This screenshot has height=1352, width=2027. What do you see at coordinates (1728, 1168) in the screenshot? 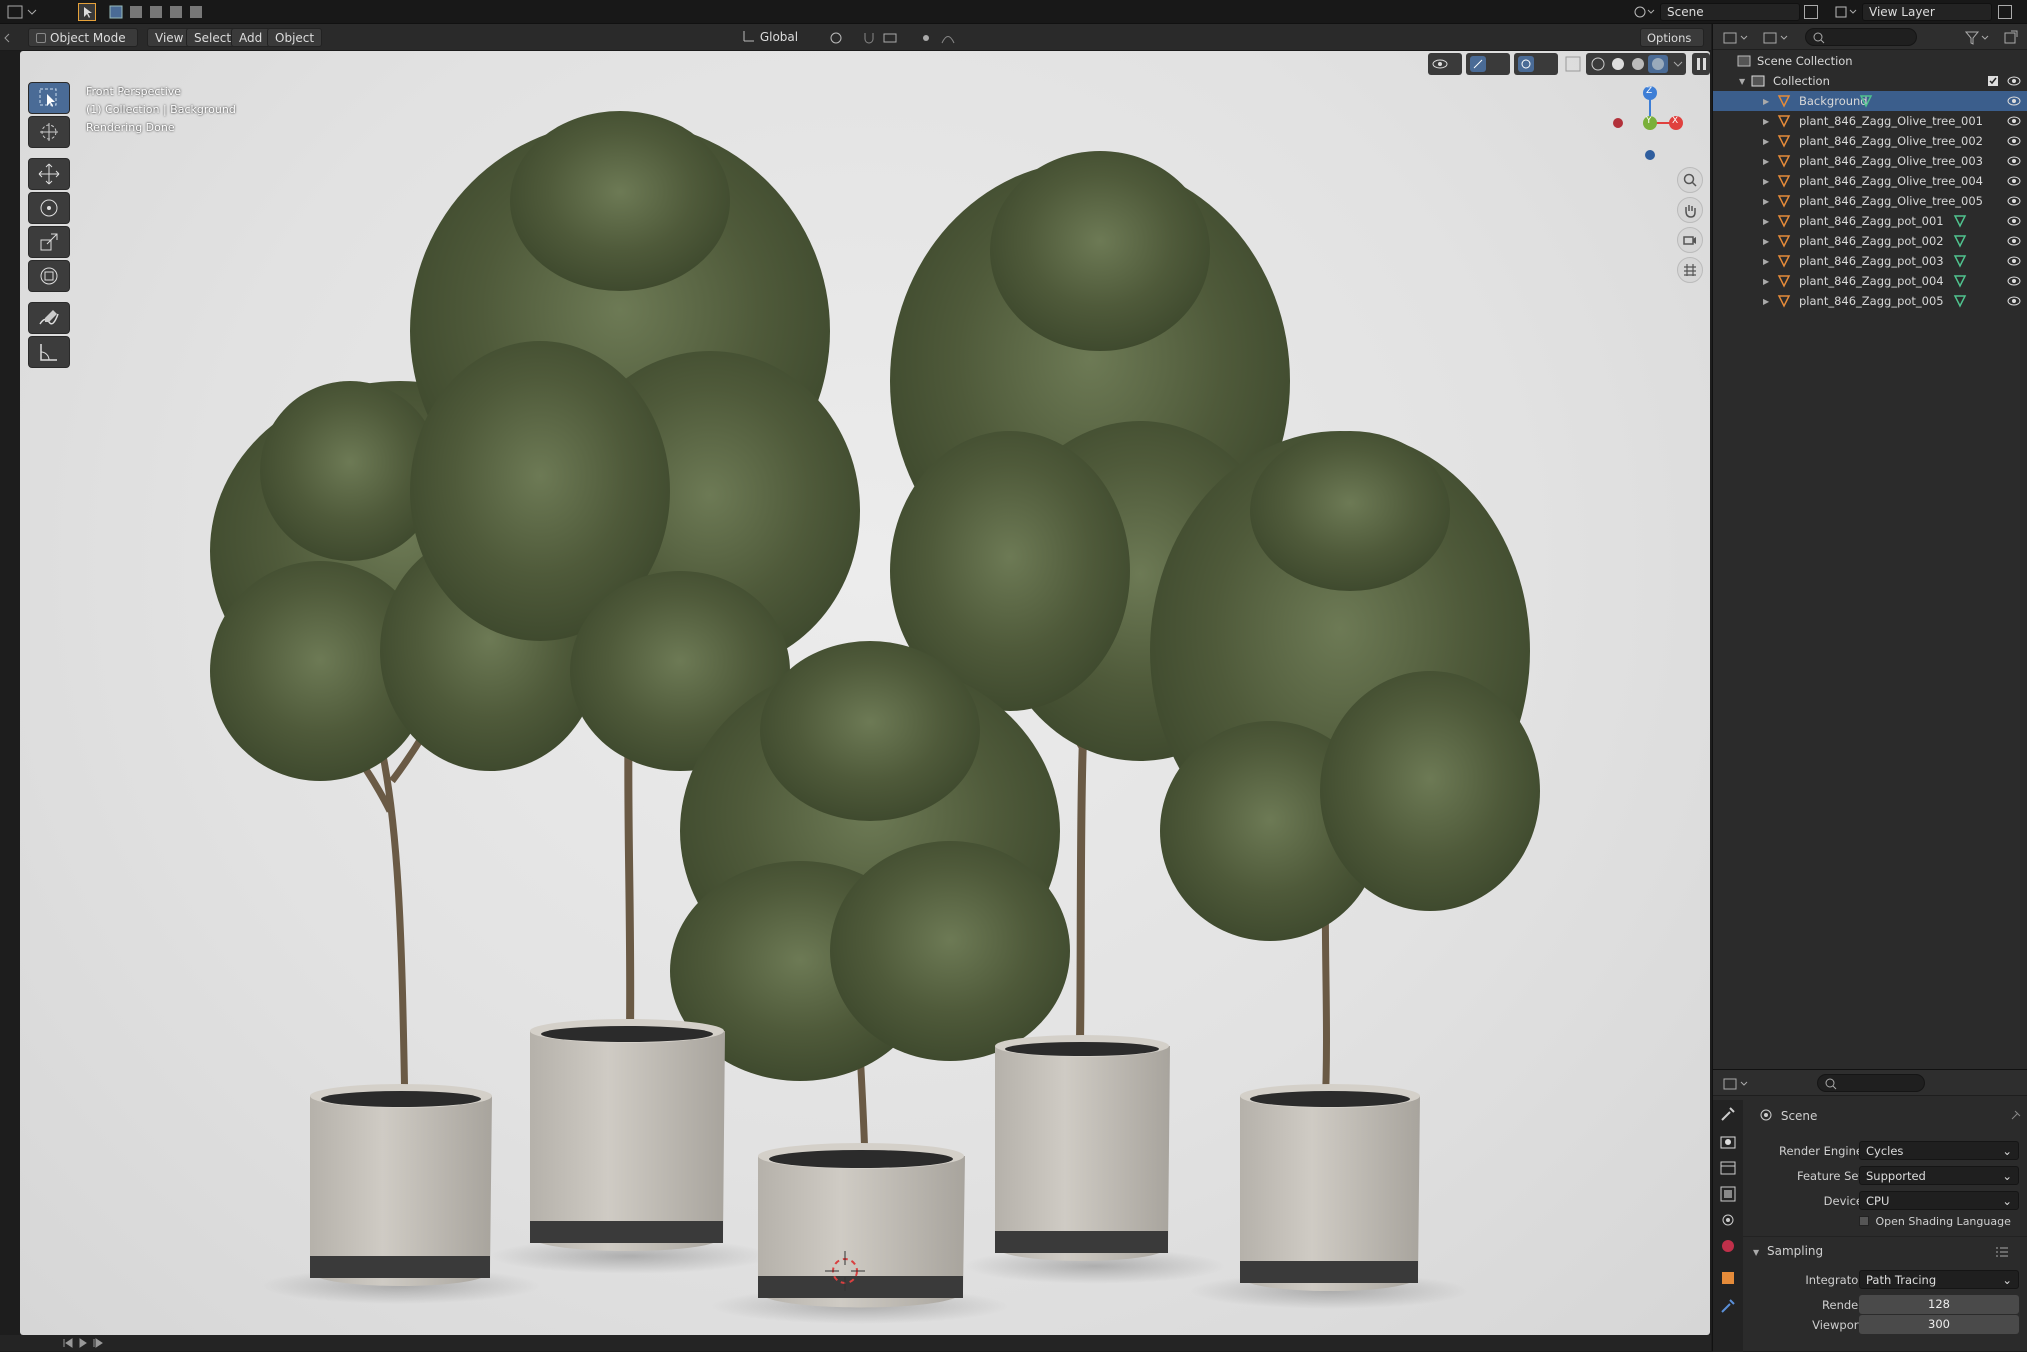
I see `output-tab-icon` at bounding box center [1728, 1168].